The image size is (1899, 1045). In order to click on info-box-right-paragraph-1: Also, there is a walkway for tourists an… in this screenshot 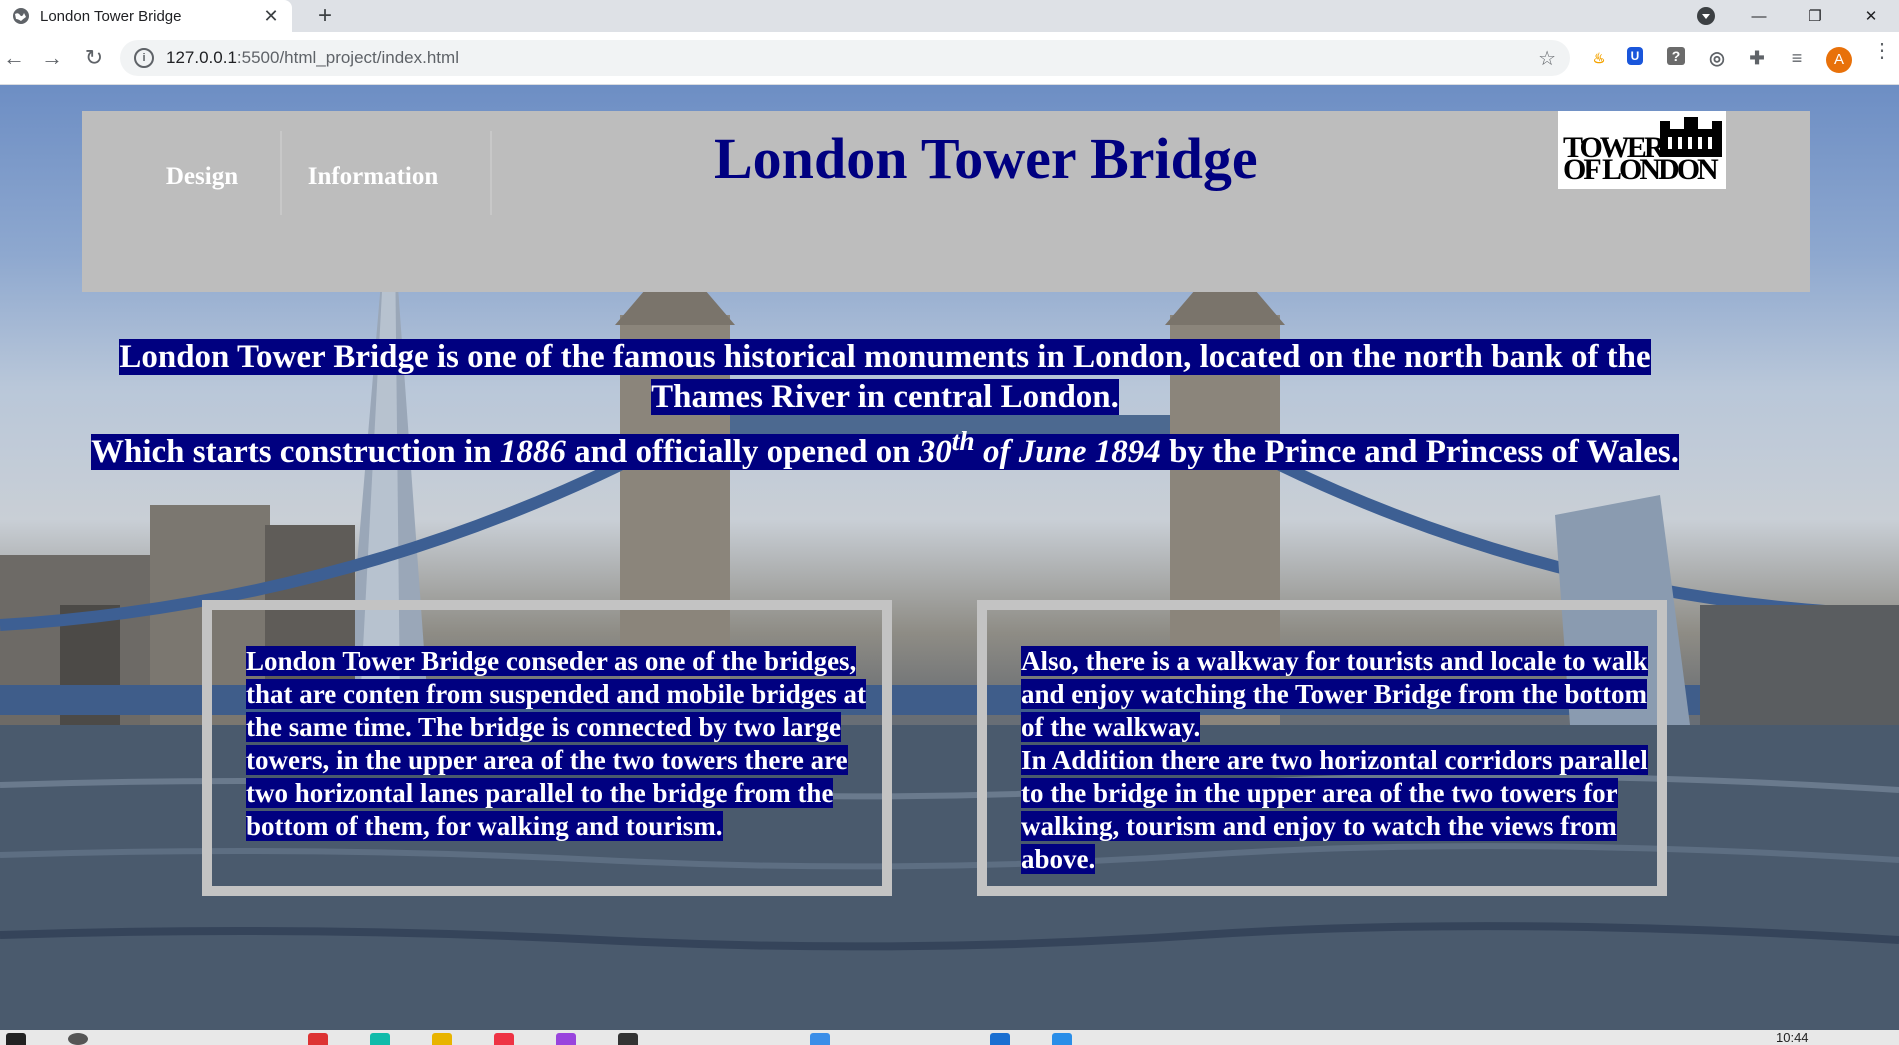, I will do `click(1334, 694)`.